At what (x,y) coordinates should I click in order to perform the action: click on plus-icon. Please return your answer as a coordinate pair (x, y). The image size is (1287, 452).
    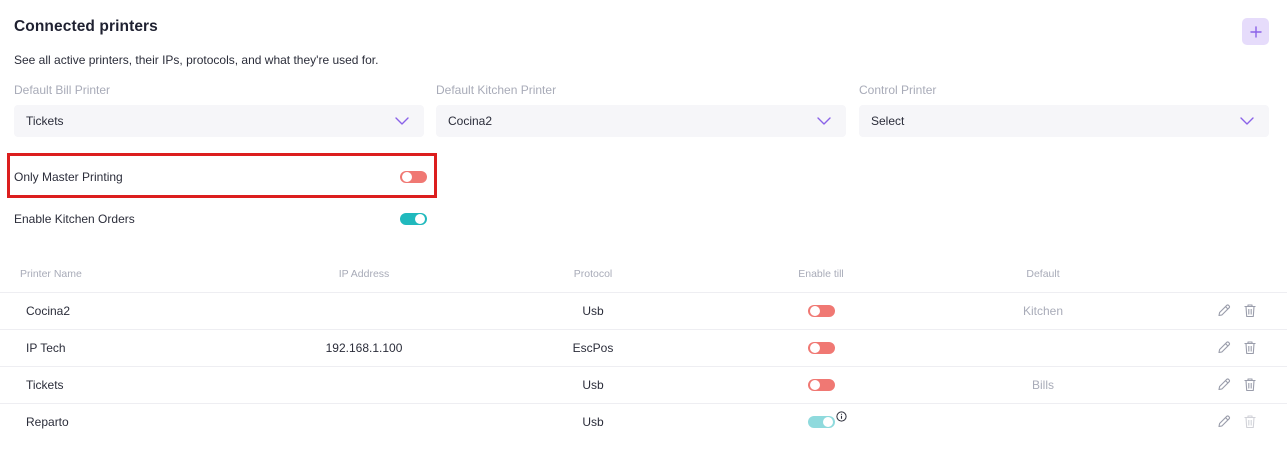
    Looking at the image, I should click on (1255, 31).